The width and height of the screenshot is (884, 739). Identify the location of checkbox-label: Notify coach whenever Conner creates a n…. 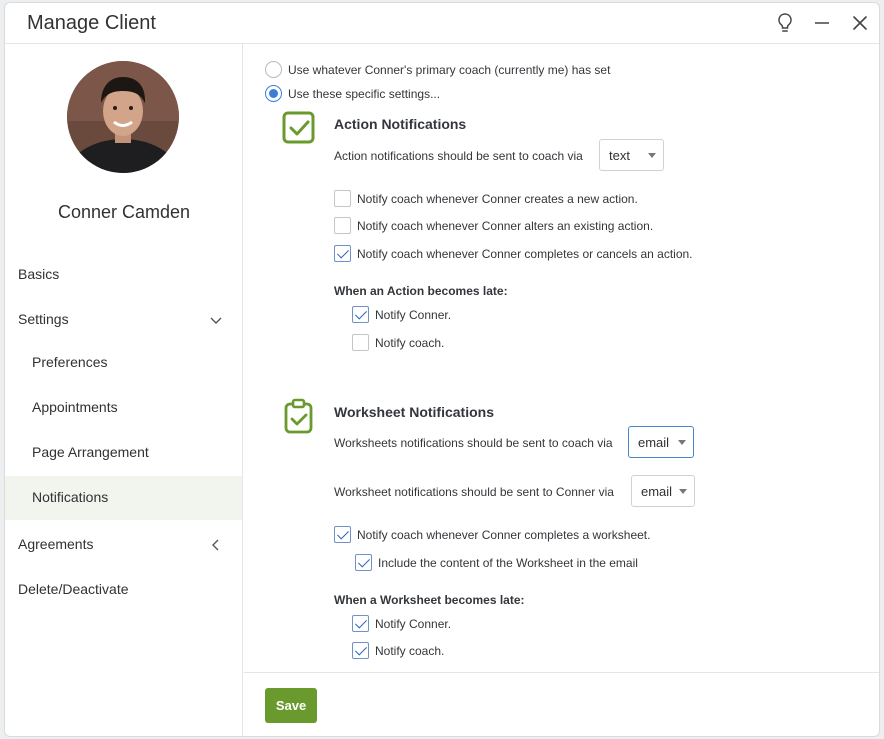
(497, 199).